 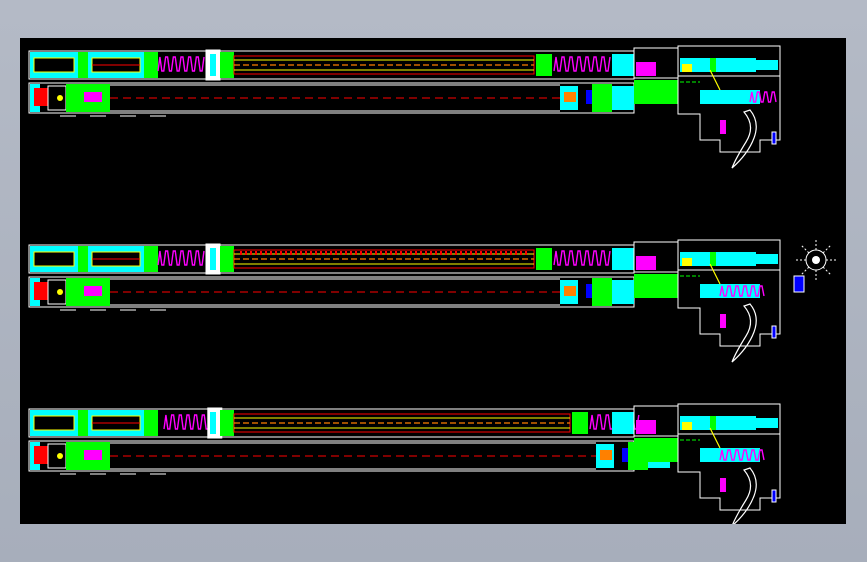 I want to click on detail-callout, so click(x=815, y=265).